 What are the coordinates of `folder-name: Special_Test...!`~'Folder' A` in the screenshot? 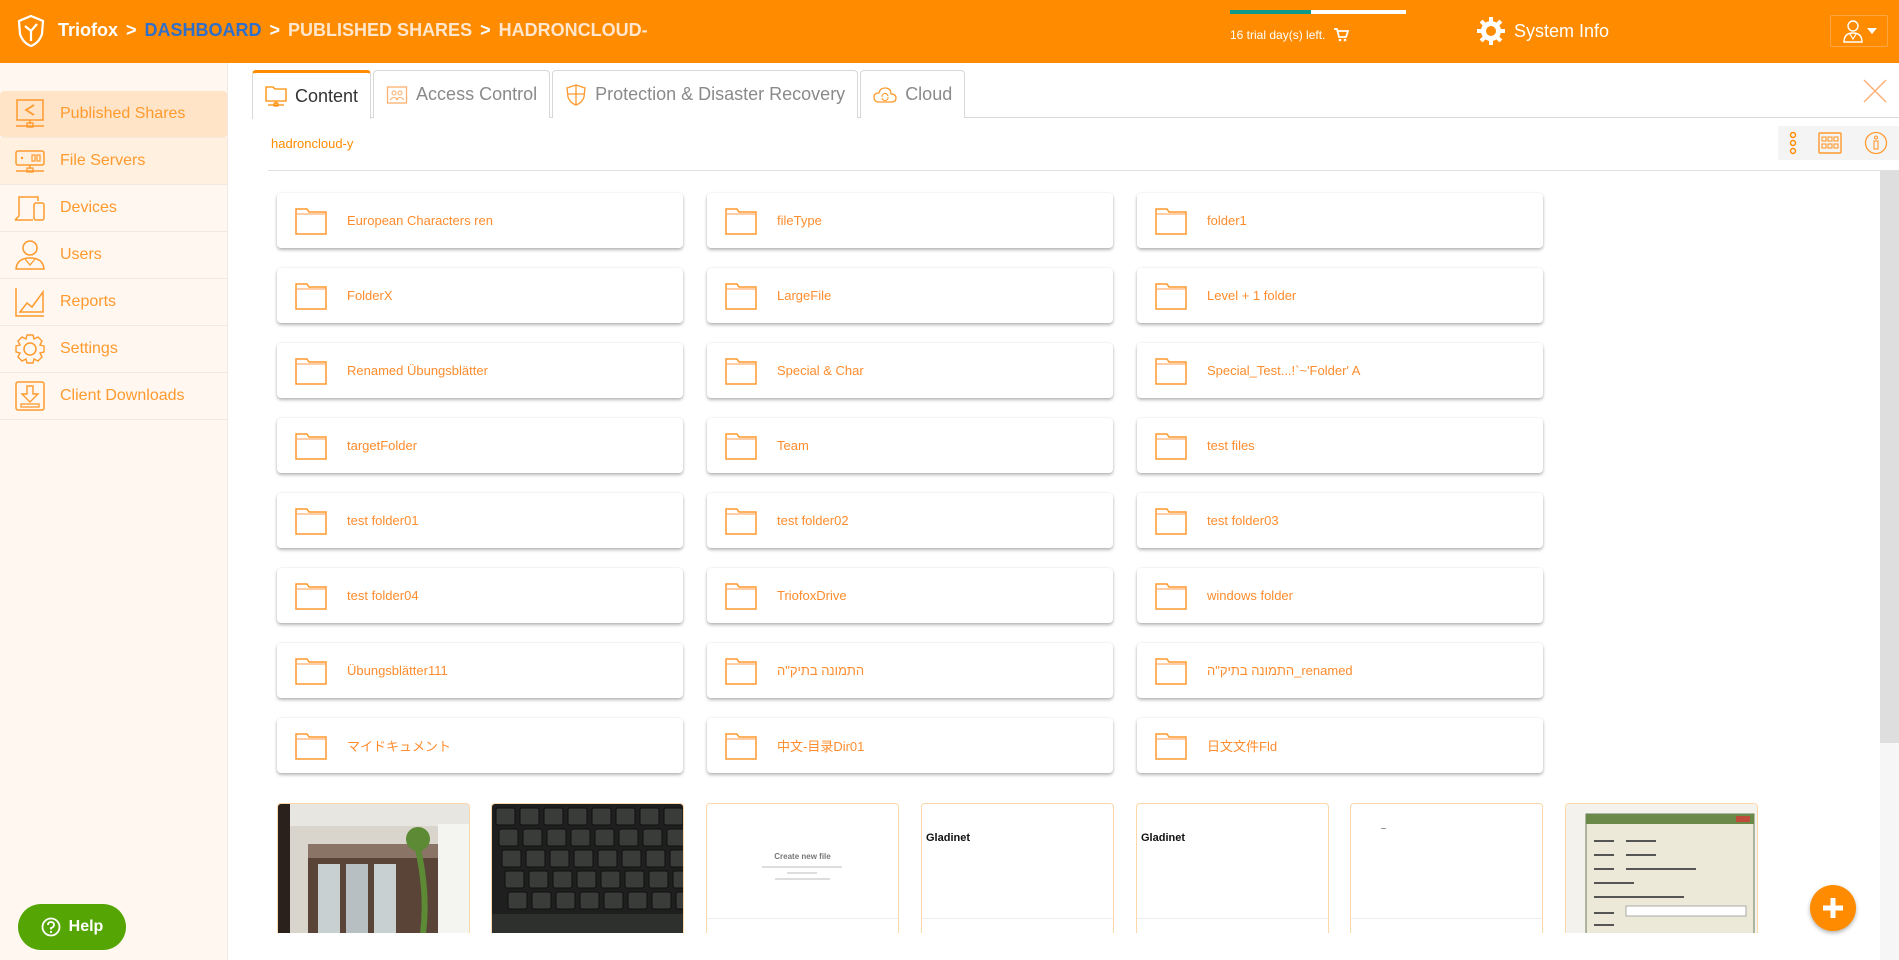 It's located at (1284, 370).